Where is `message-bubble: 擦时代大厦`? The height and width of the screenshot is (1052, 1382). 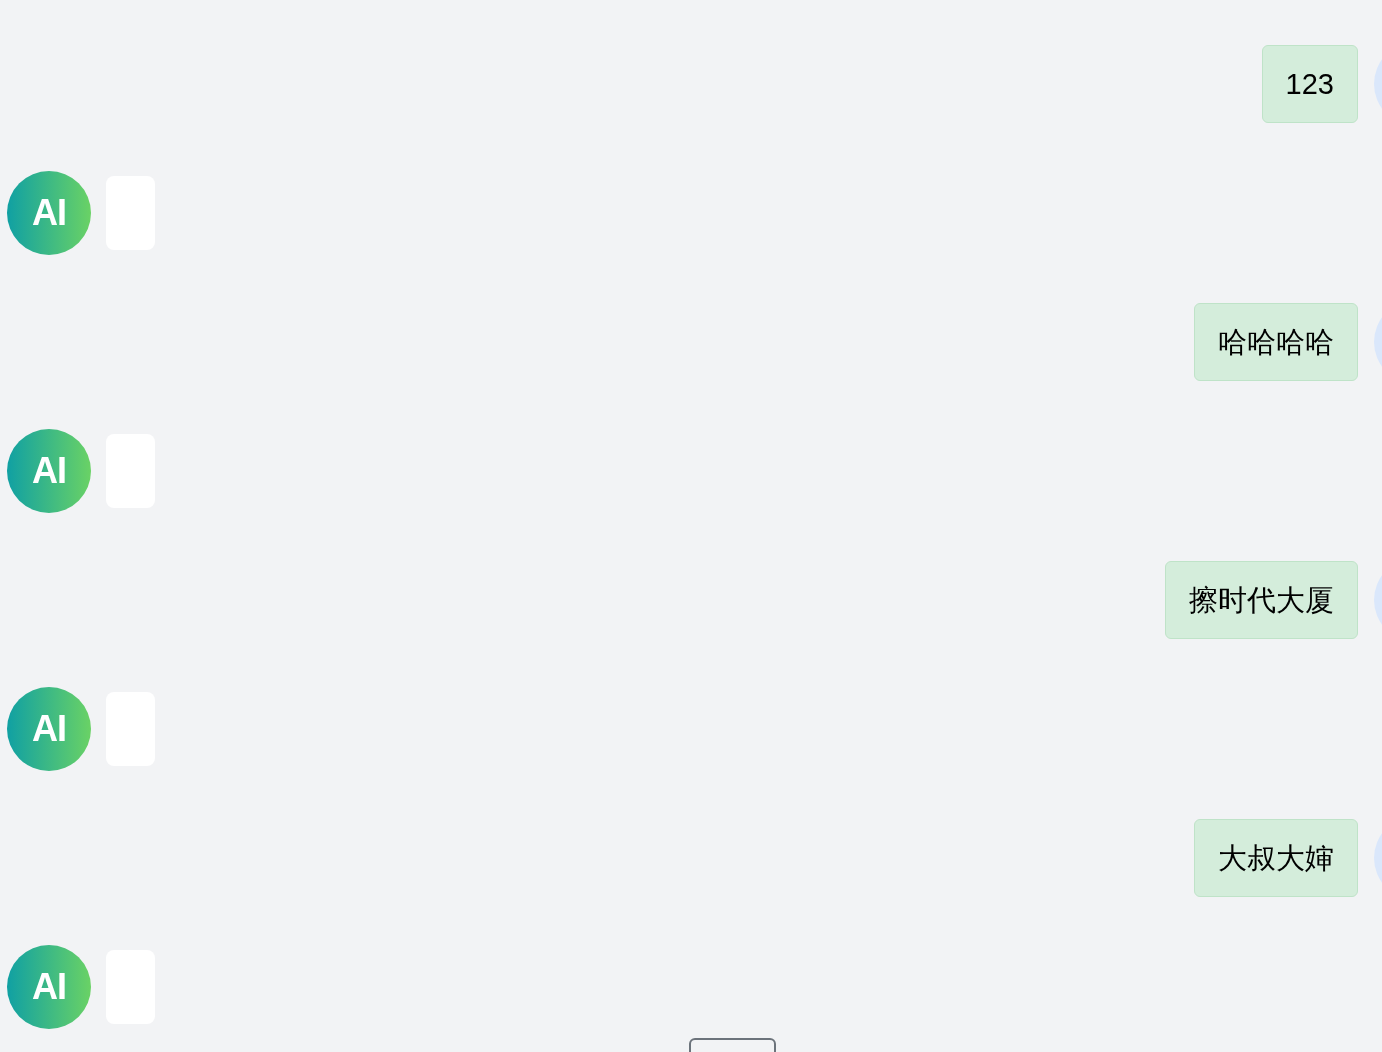
message-bubble: 擦时代大厦 is located at coordinates (1261, 600).